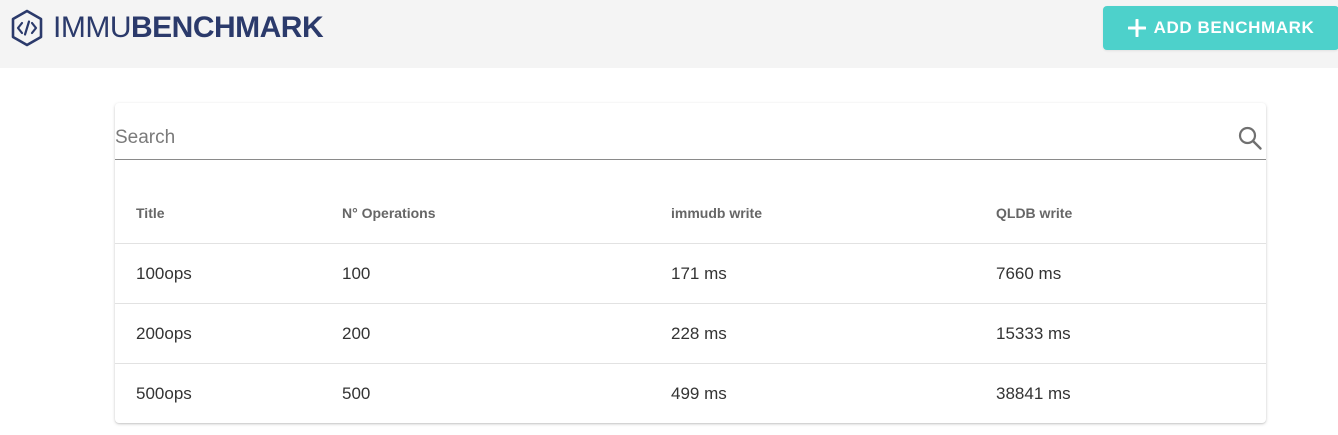 Image resolution: width=1338 pixels, height=435 pixels. I want to click on column-header-immudb-write: immudb write, so click(833, 213).